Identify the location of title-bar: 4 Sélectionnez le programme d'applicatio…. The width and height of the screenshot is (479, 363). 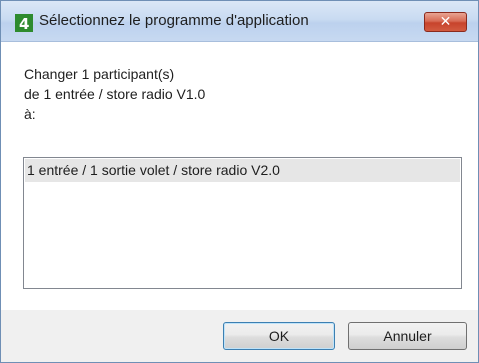
(239, 21).